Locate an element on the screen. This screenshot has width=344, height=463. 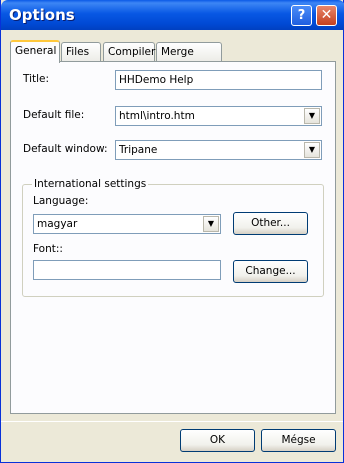
help-button: ? is located at coordinates (301, 15).